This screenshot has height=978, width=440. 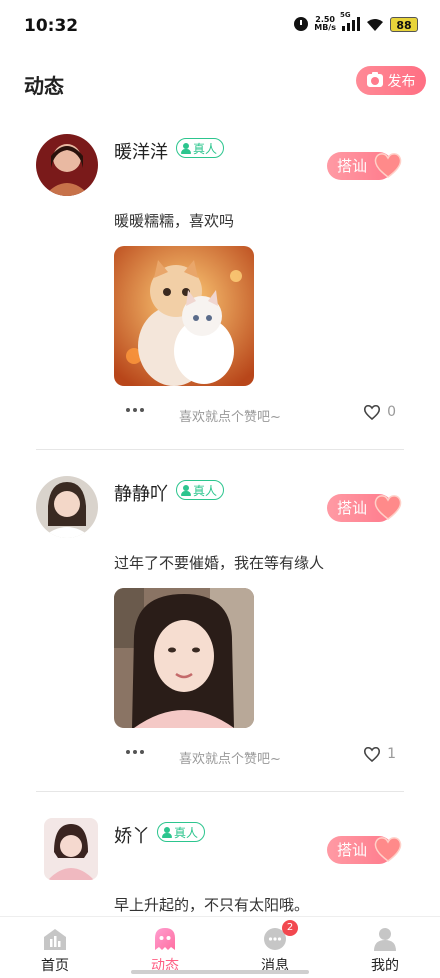 I want to click on page-header: 动态 发布, so click(x=220, y=82).